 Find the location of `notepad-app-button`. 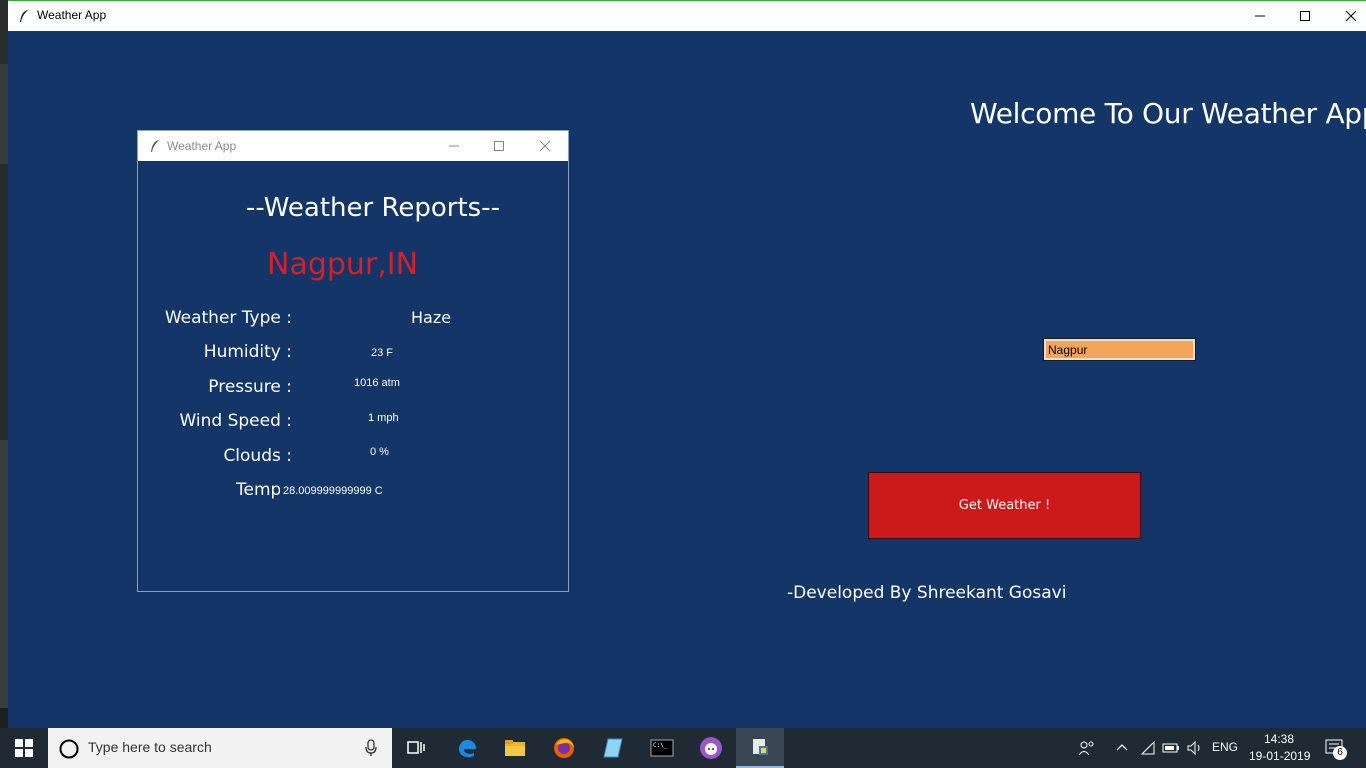

notepad-app-button is located at coordinates (613, 748).